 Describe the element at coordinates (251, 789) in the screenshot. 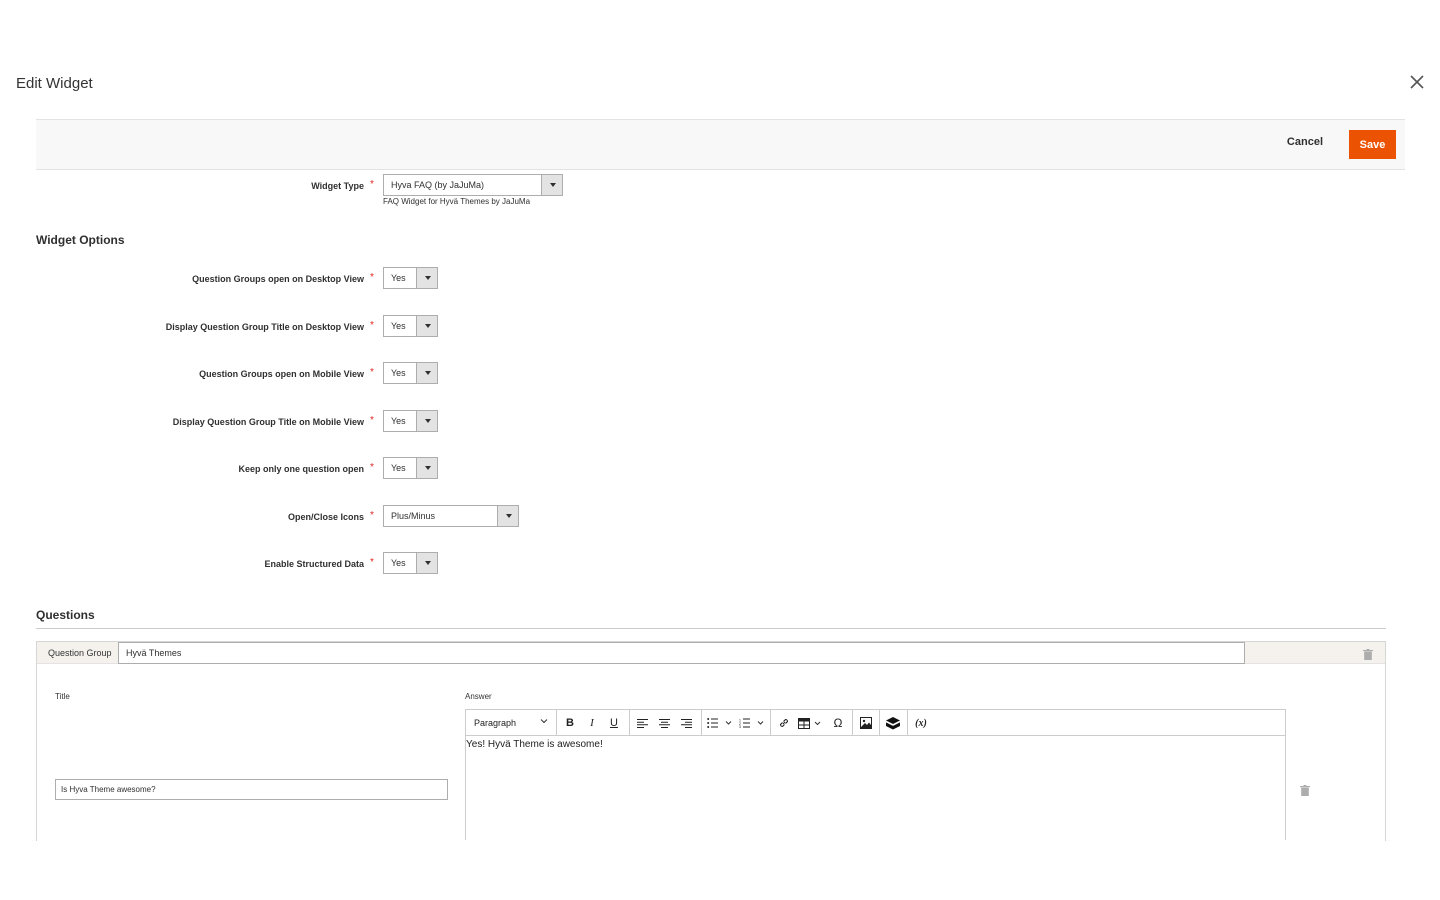

I see `question-title-input` at that location.